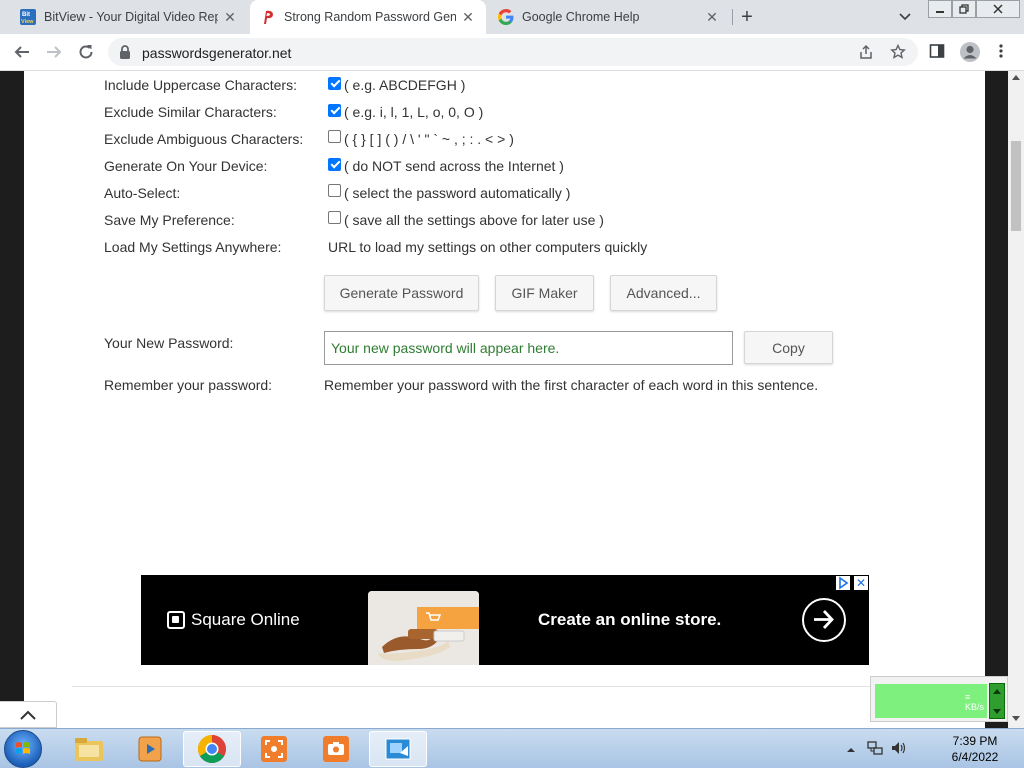  What do you see at coordinates (975, 702) in the screenshot?
I see `meter-text: ≡ KB/s` at bounding box center [975, 702].